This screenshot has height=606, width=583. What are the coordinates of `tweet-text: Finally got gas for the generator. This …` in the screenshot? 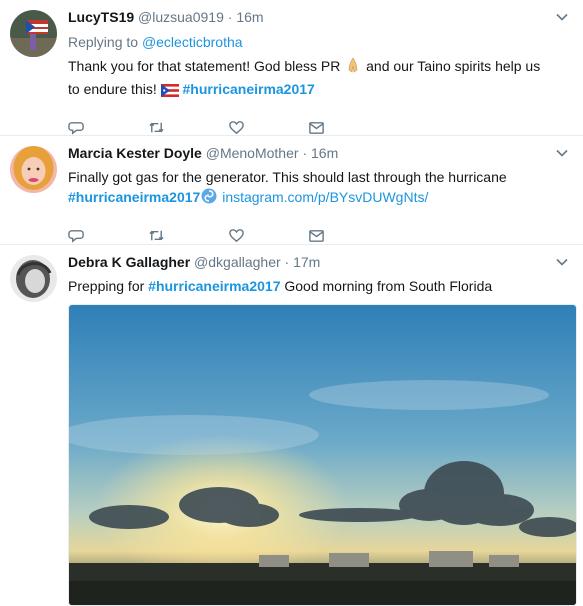 It's located at (305, 188).